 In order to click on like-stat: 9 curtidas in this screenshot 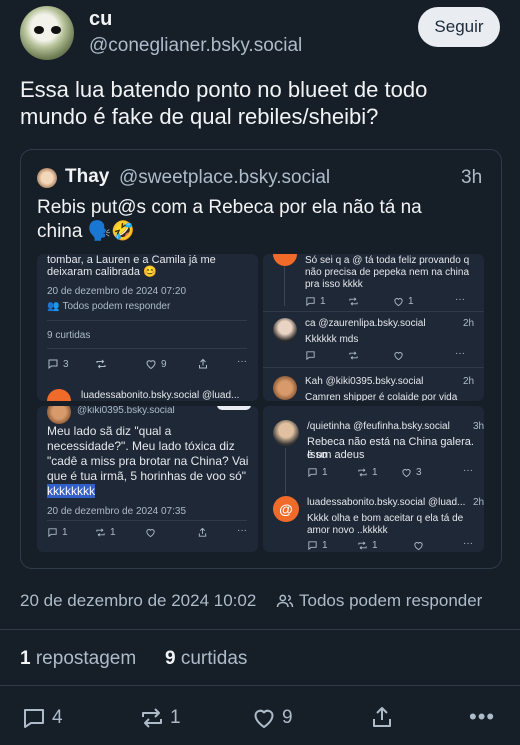, I will do `click(206, 659)`.